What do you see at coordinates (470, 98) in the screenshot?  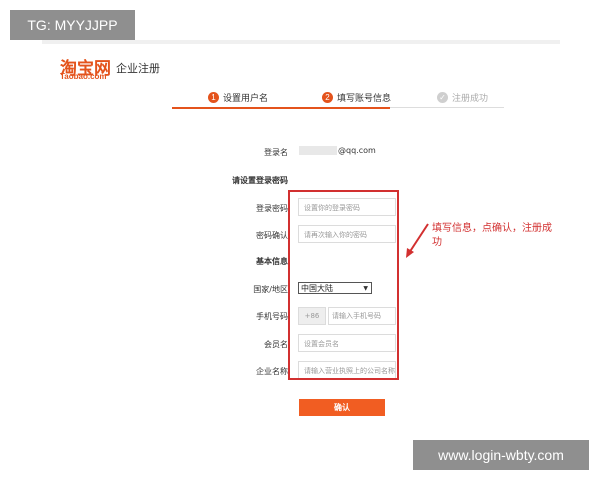 I see `step-3-label: 注册成功` at bounding box center [470, 98].